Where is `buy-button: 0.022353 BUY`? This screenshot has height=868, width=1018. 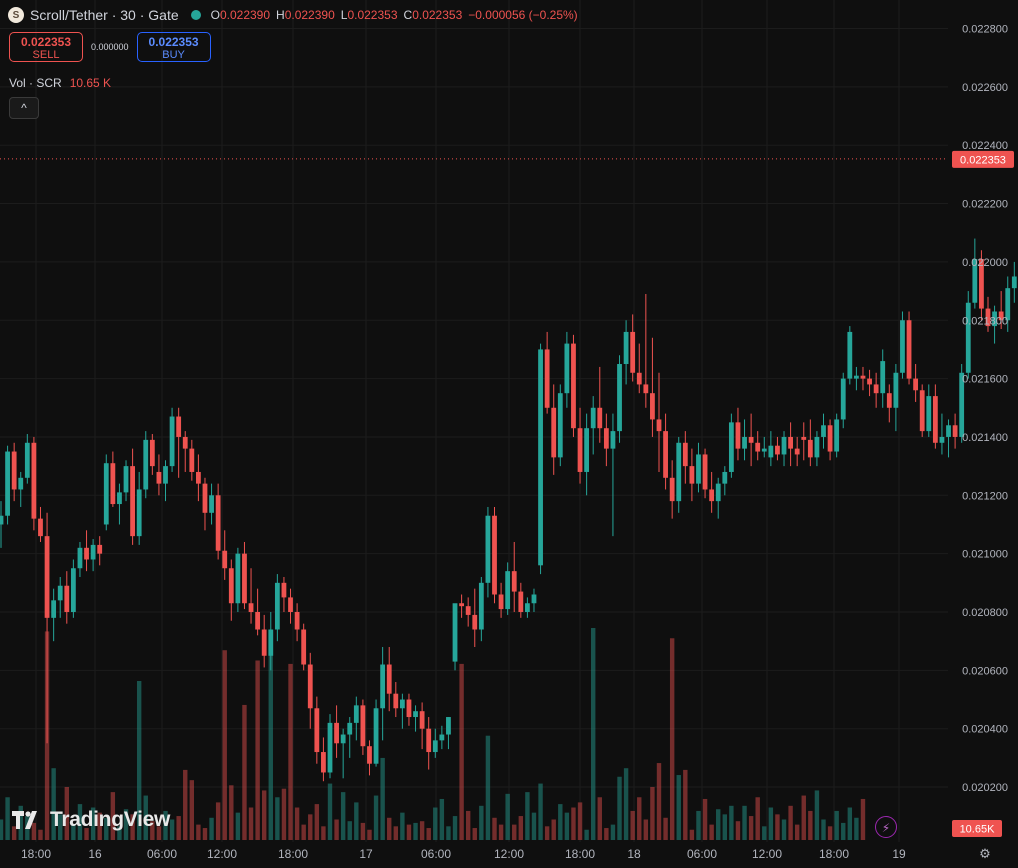 buy-button: 0.022353 BUY is located at coordinates (173, 47).